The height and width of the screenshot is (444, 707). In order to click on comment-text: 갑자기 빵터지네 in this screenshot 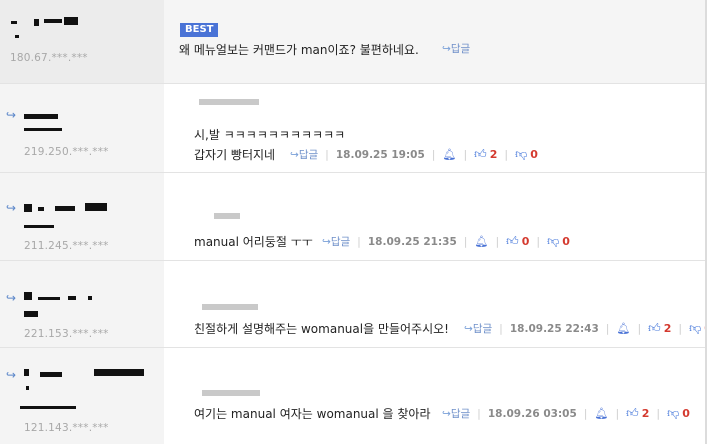, I will do `click(235, 155)`.